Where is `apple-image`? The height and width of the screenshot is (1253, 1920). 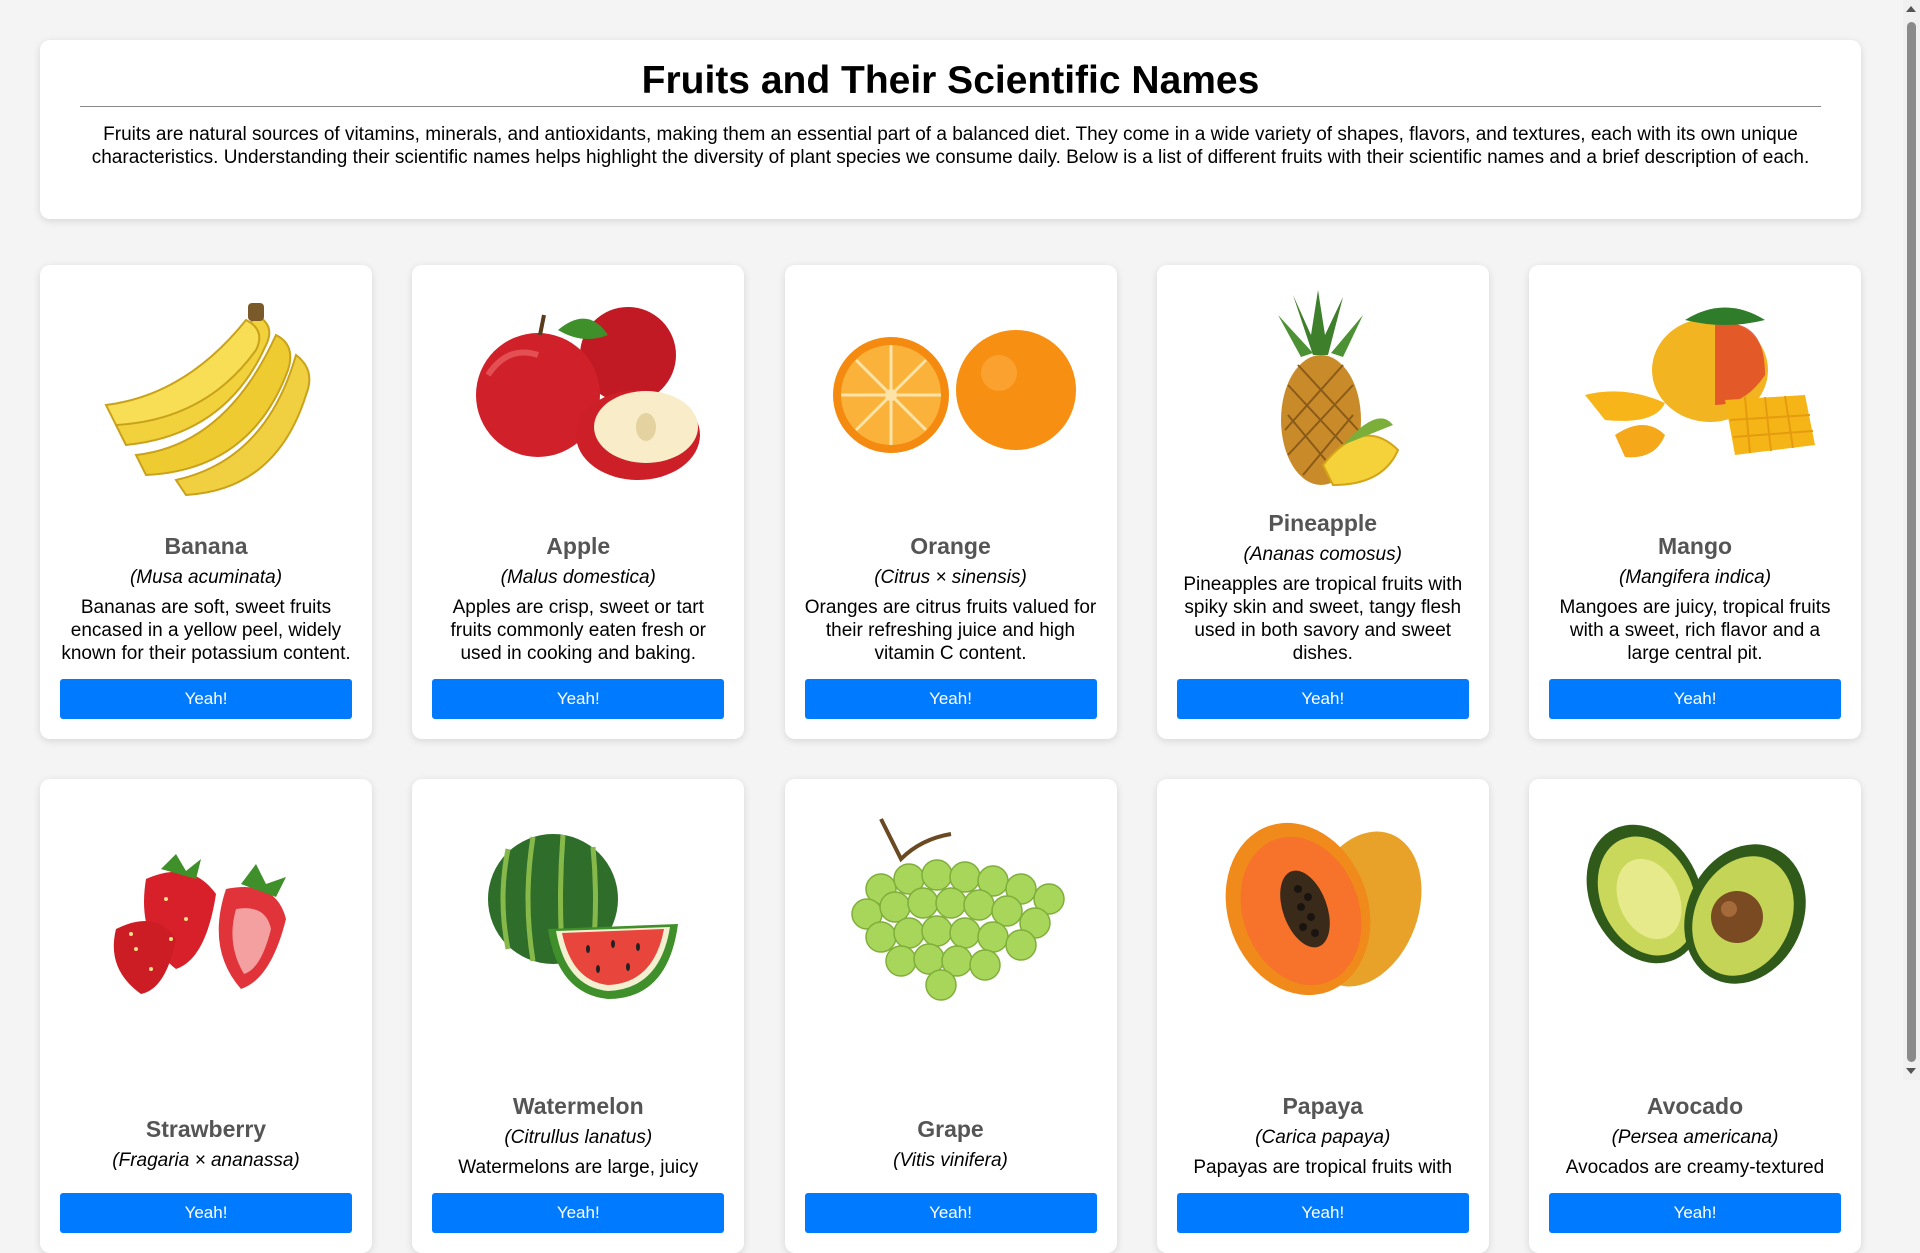 apple-image is located at coordinates (588, 393).